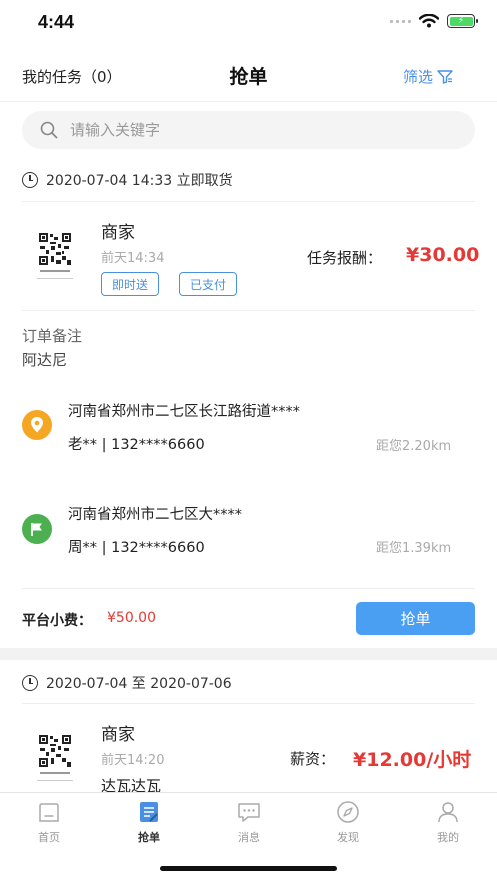 The width and height of the screenshot is (497, 883). Describe the element at coordinates (130, 284) in the screenshot. I see `tag-instant-delivery: 即时送` at that location.